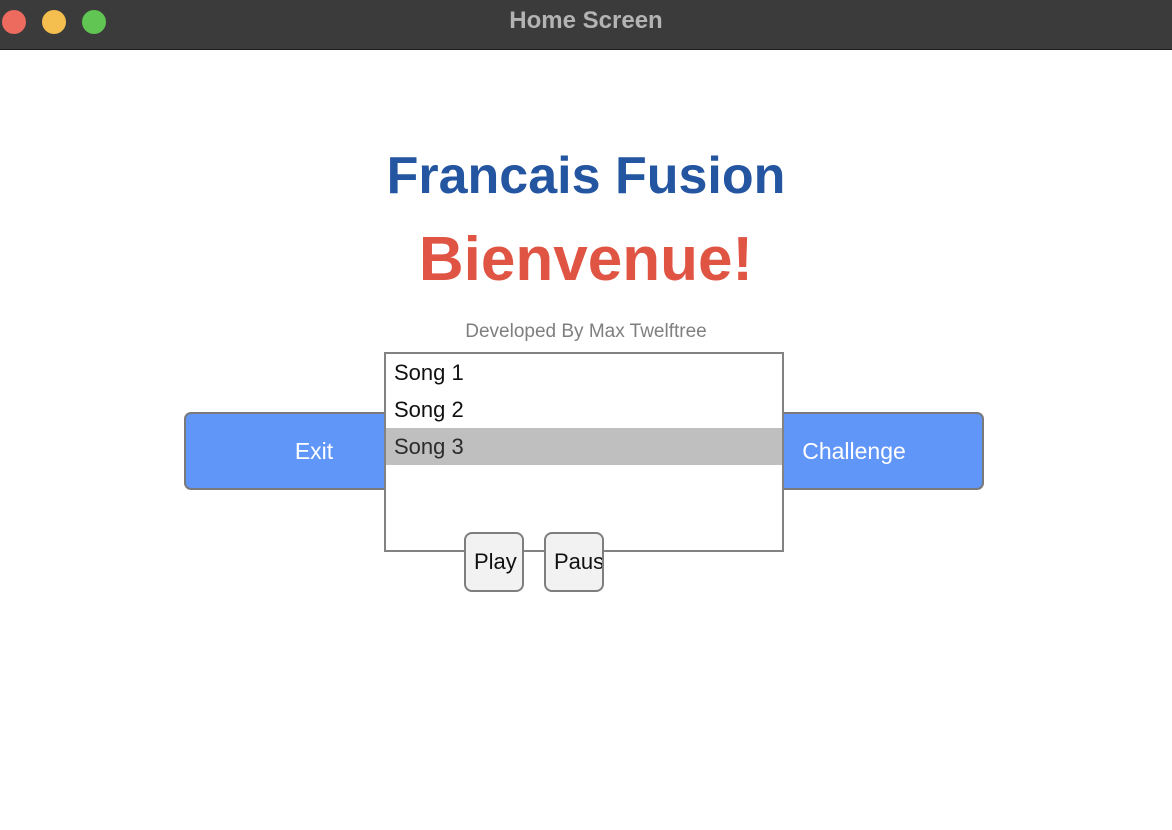  I want to click on song-listbox: Song 1 Song 2 Song 3, so click(584, 452).